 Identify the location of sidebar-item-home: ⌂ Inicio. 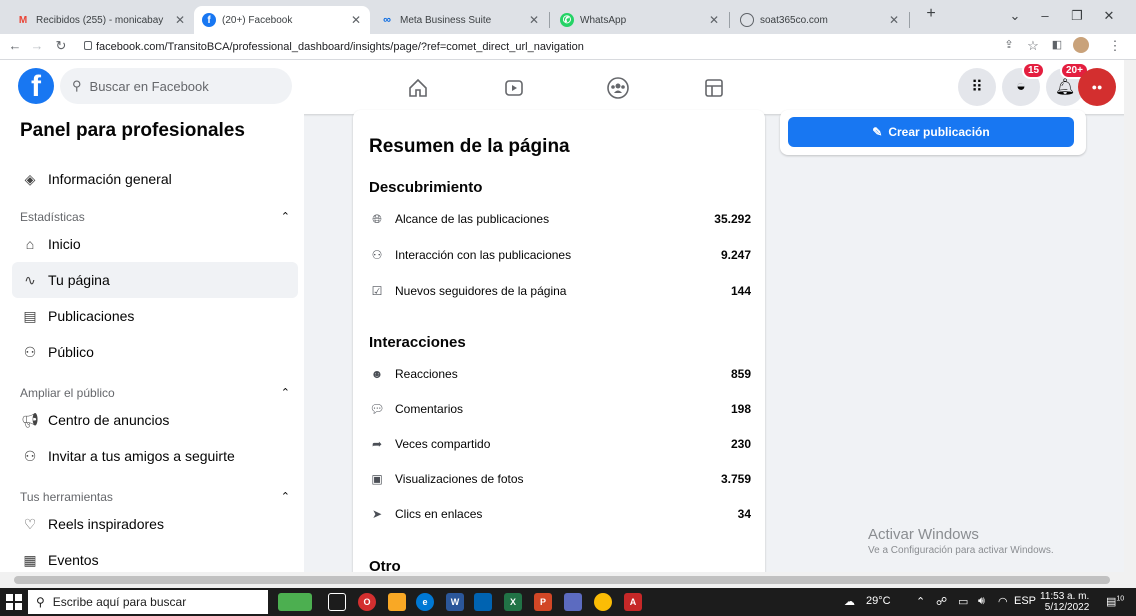
(155, 244).